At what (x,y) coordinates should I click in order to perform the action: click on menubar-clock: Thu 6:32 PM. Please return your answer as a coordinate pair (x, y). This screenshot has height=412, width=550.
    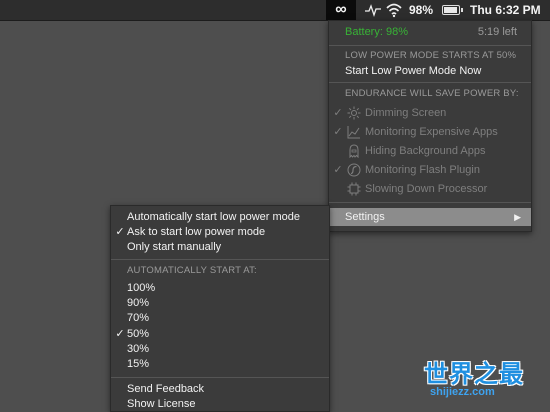
    Looking at the image, I should click on (505, 10).